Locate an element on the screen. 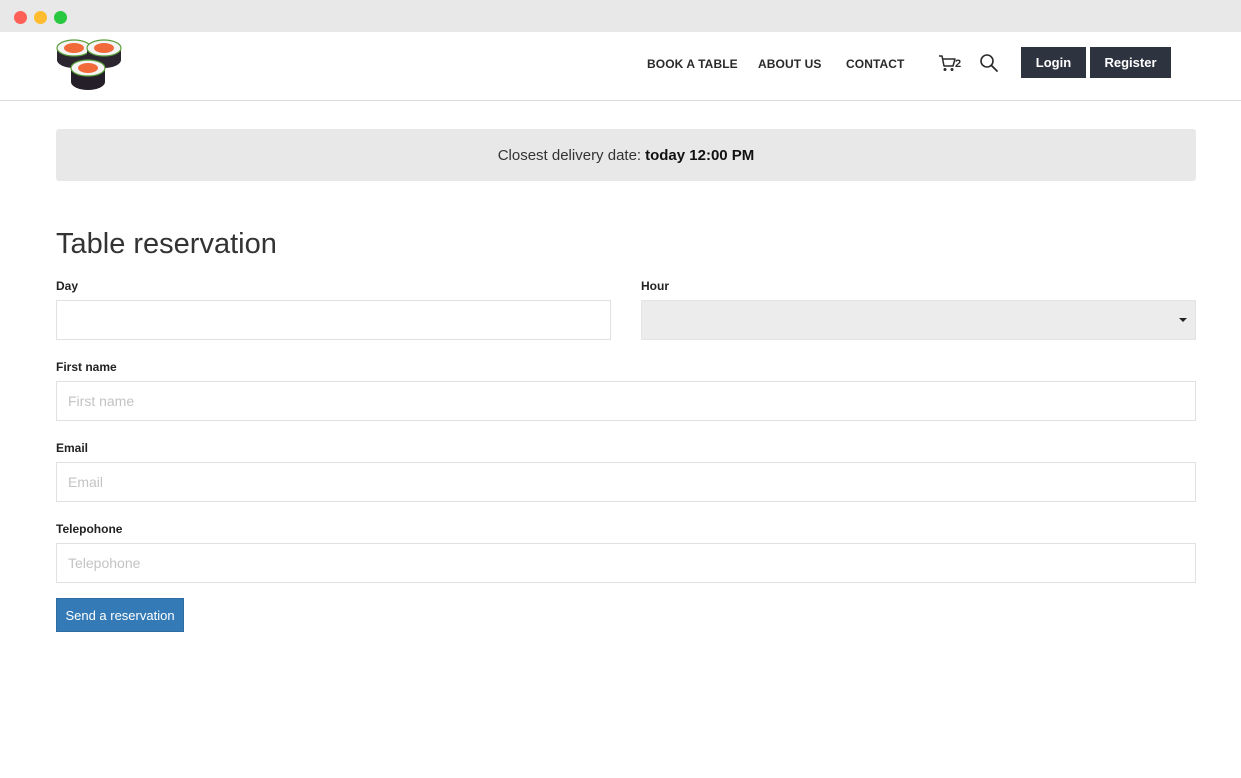  window-titlebar is located at coordinates (620, 16).